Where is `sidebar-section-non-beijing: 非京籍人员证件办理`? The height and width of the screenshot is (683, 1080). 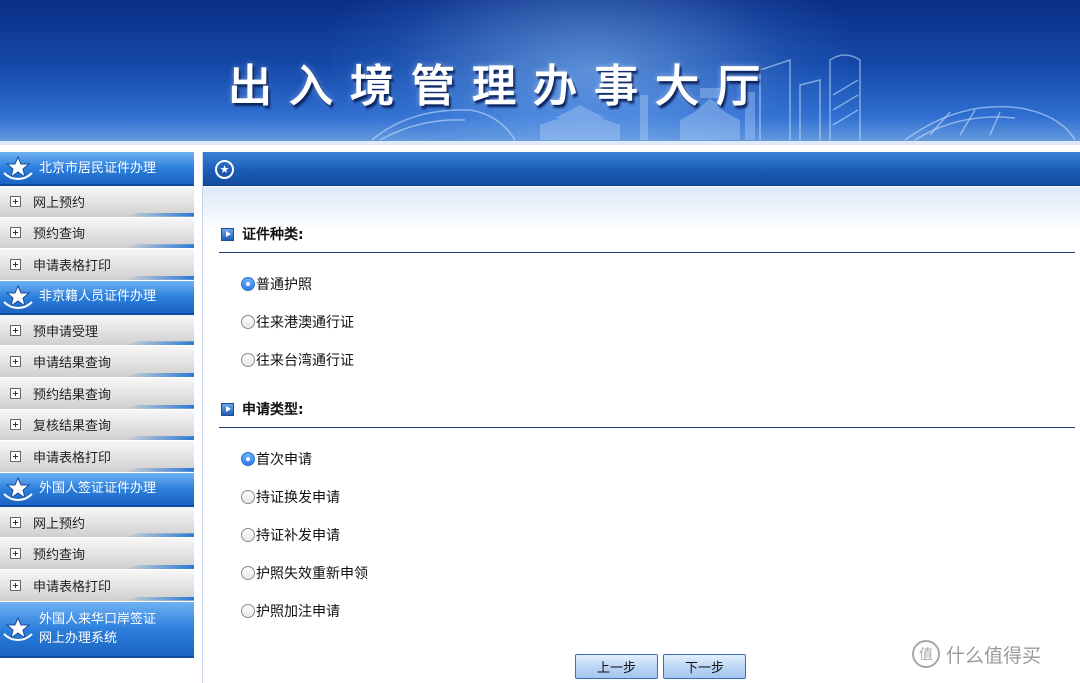
sidebar-section-non-beijing: 非京籍人员证件办理 is located at coordinates (97, 297).